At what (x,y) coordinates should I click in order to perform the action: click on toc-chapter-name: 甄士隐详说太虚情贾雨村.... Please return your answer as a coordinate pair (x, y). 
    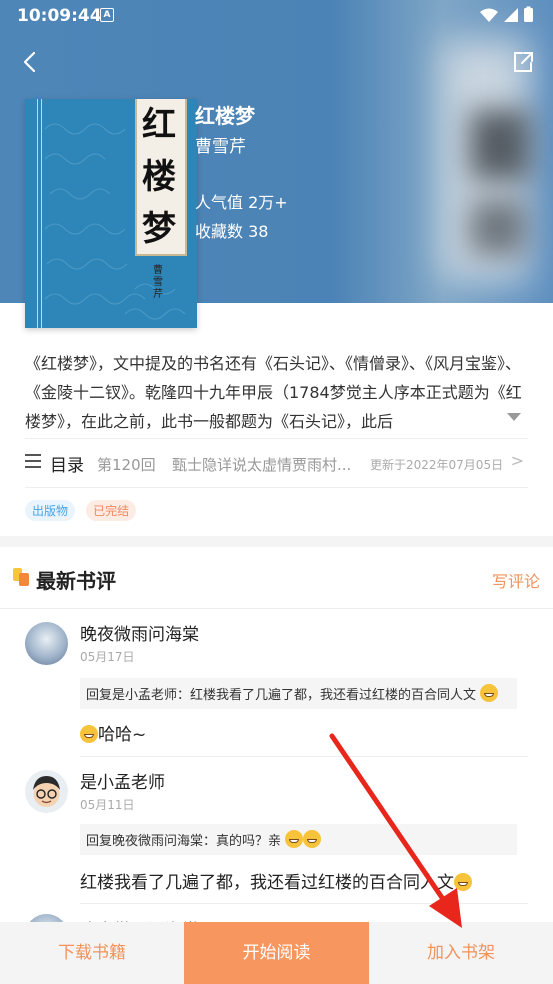
    Looking at the image, I should click on (262, 465).